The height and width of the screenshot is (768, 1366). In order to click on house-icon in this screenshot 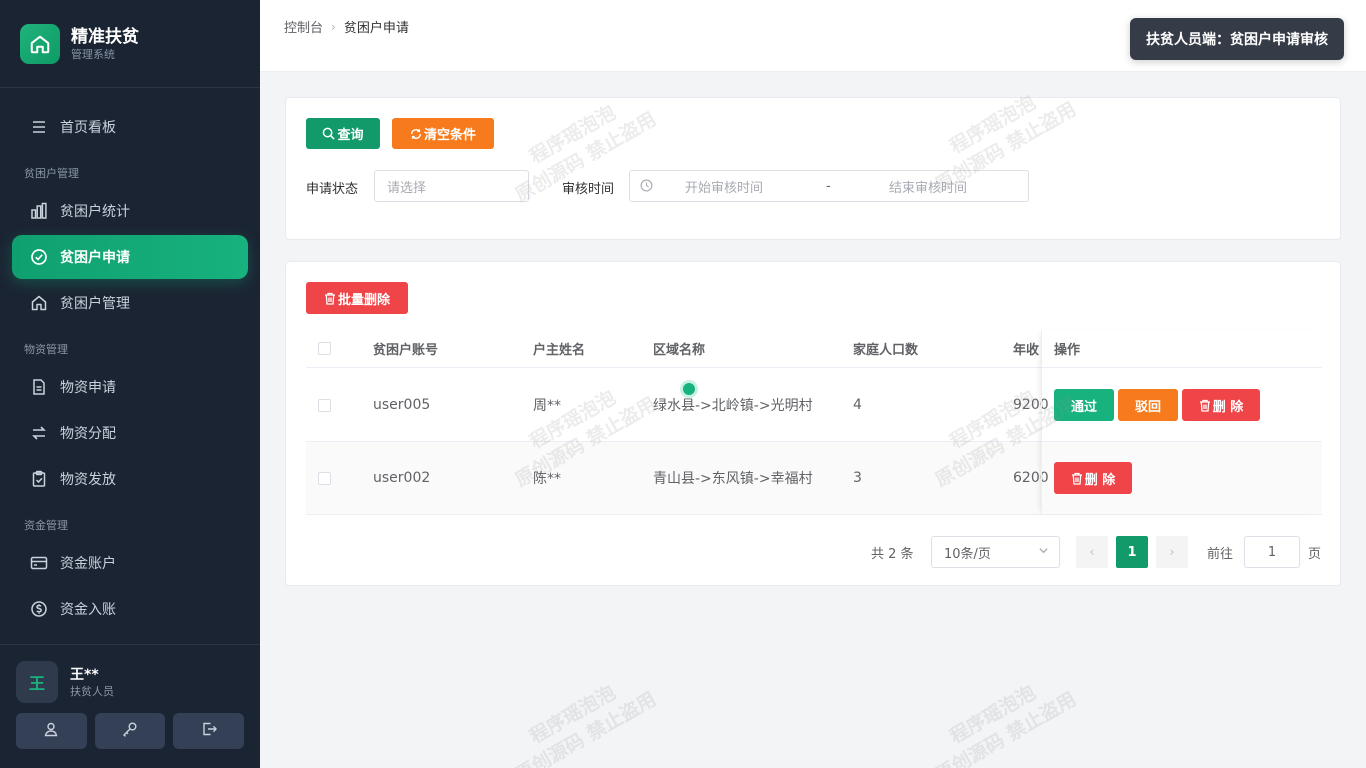, I will do `click(39, 303)`.